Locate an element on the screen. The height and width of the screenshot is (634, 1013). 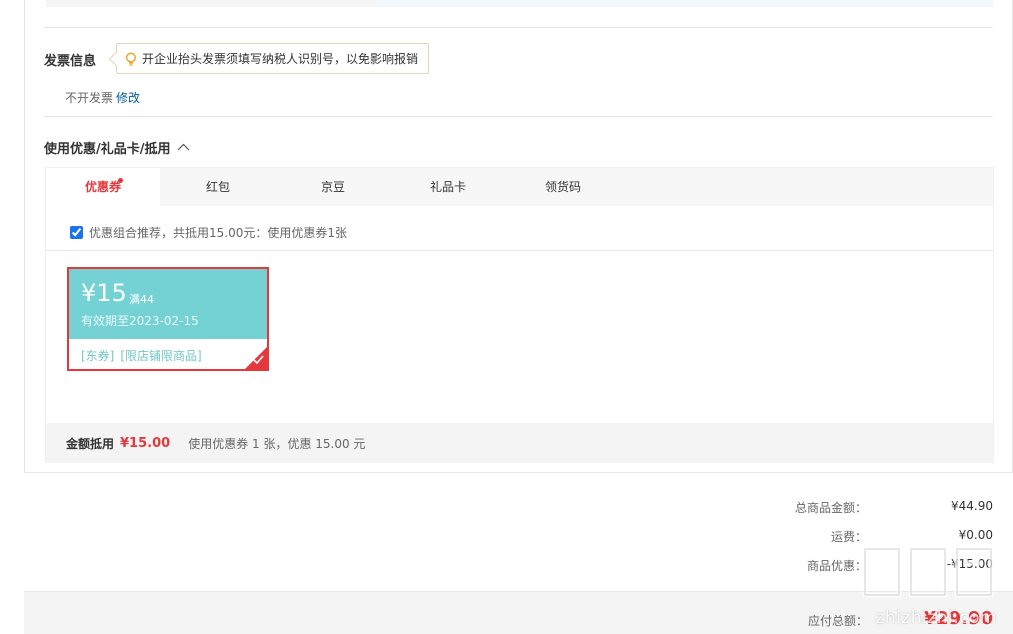
discount-section-title: 使用优惠/礼品卡/抵用 is located at coordinates (107, 149).